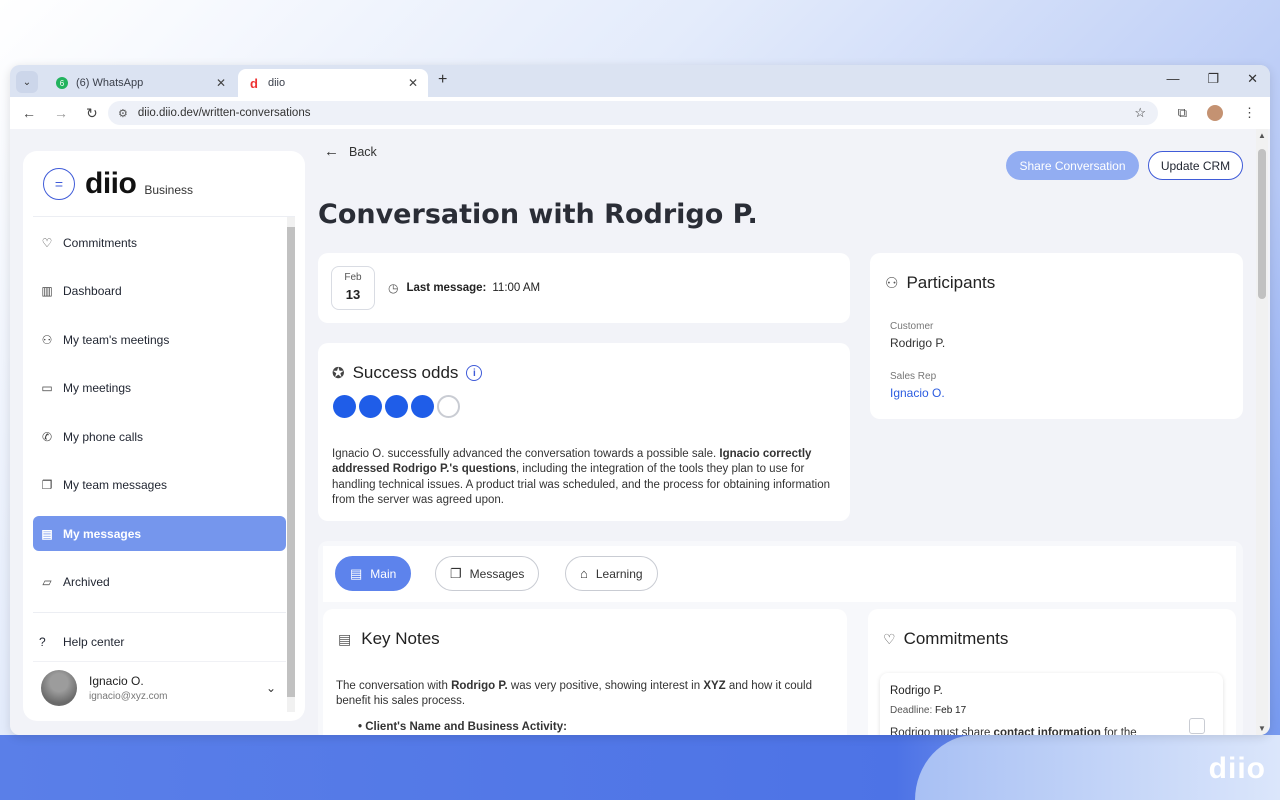 This screenshot has height=800, width=1280. I want to click on commitment-deadline: Deadline: Feb 17, so click(928, 710).